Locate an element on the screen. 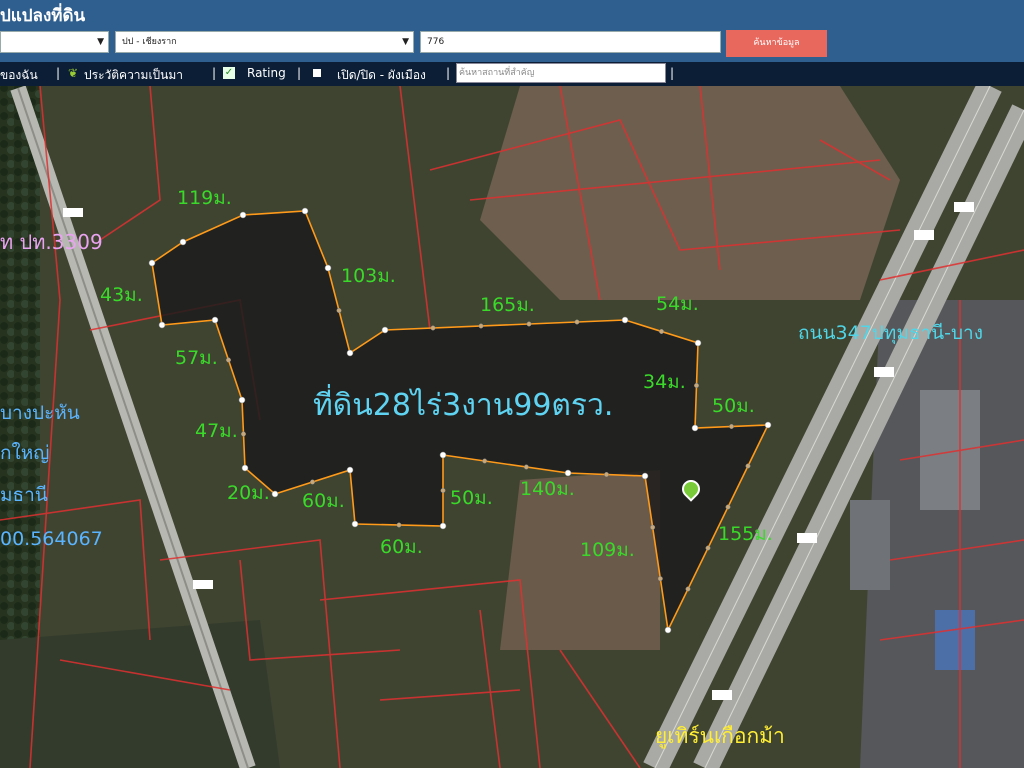 The height and width of the screenshot is (768, 1024). edge-length-label: 20ม. is located at coordinates (248, 493).